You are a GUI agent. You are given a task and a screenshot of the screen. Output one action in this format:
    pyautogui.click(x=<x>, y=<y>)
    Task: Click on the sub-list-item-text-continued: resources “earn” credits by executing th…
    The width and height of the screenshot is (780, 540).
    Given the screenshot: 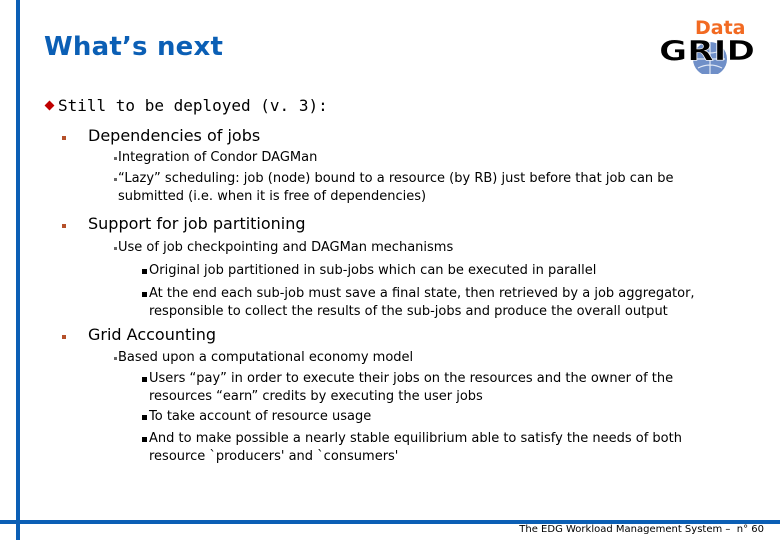 What is the action you would take?
    pyautogui.click(x=316, y=396)
    